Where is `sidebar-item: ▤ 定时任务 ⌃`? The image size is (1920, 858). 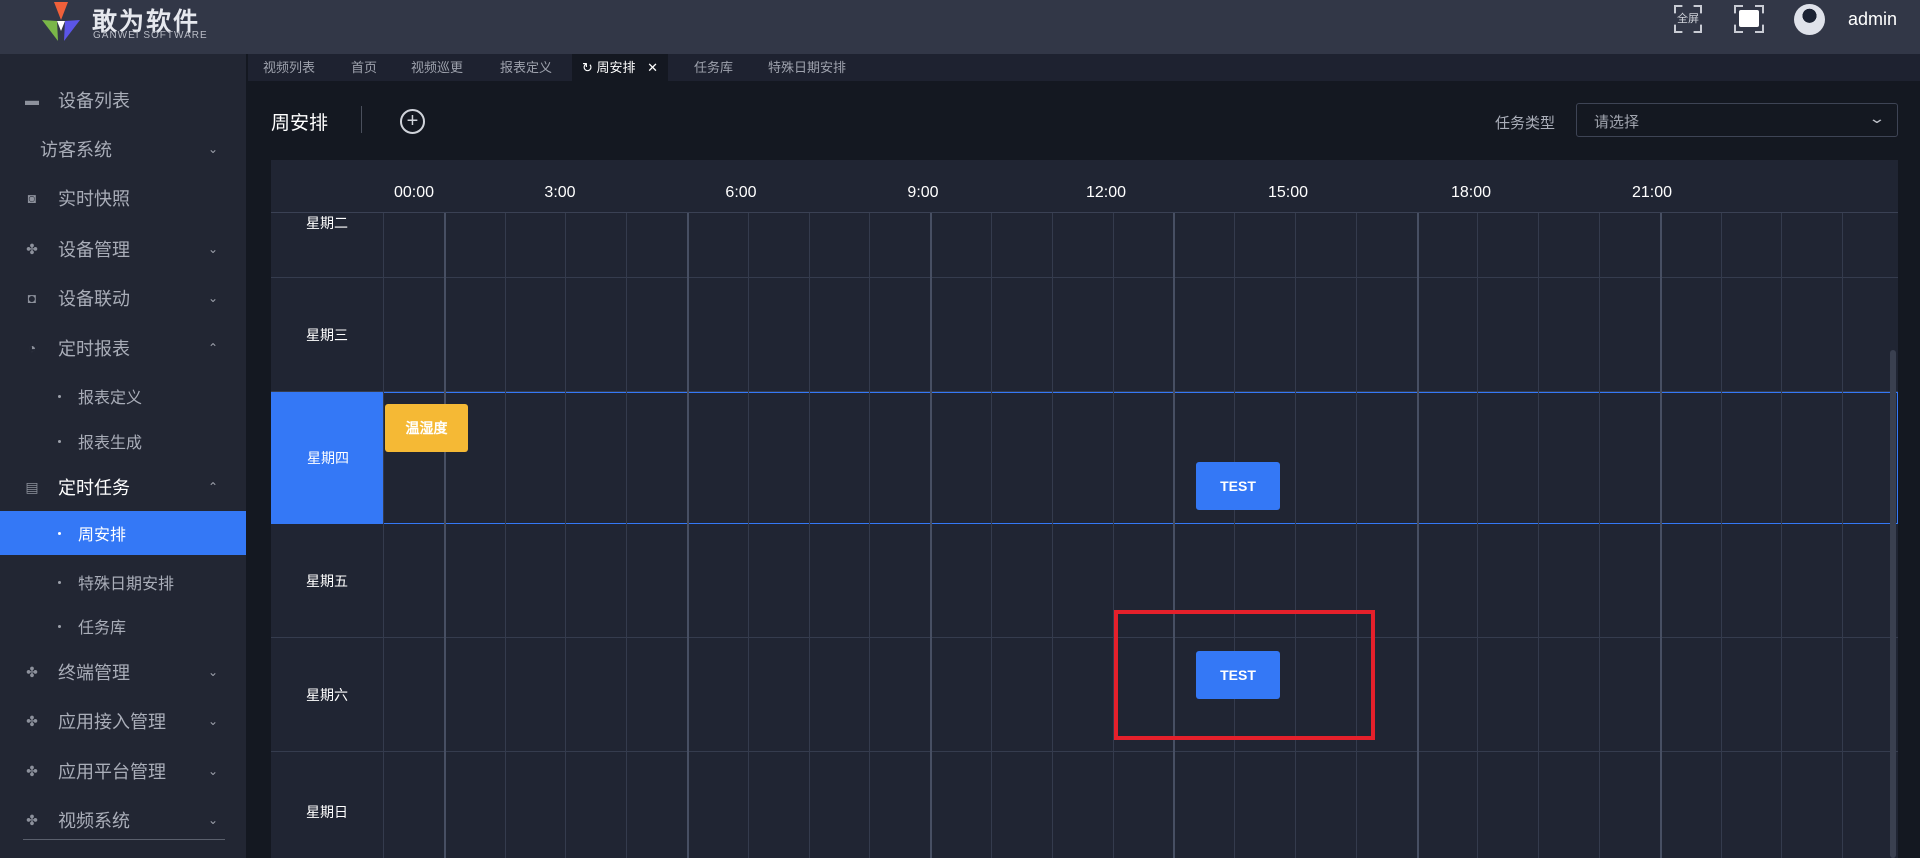
sidebar-item: ▤ 定时任务 ⌃ is located at coordinates (123, 487).